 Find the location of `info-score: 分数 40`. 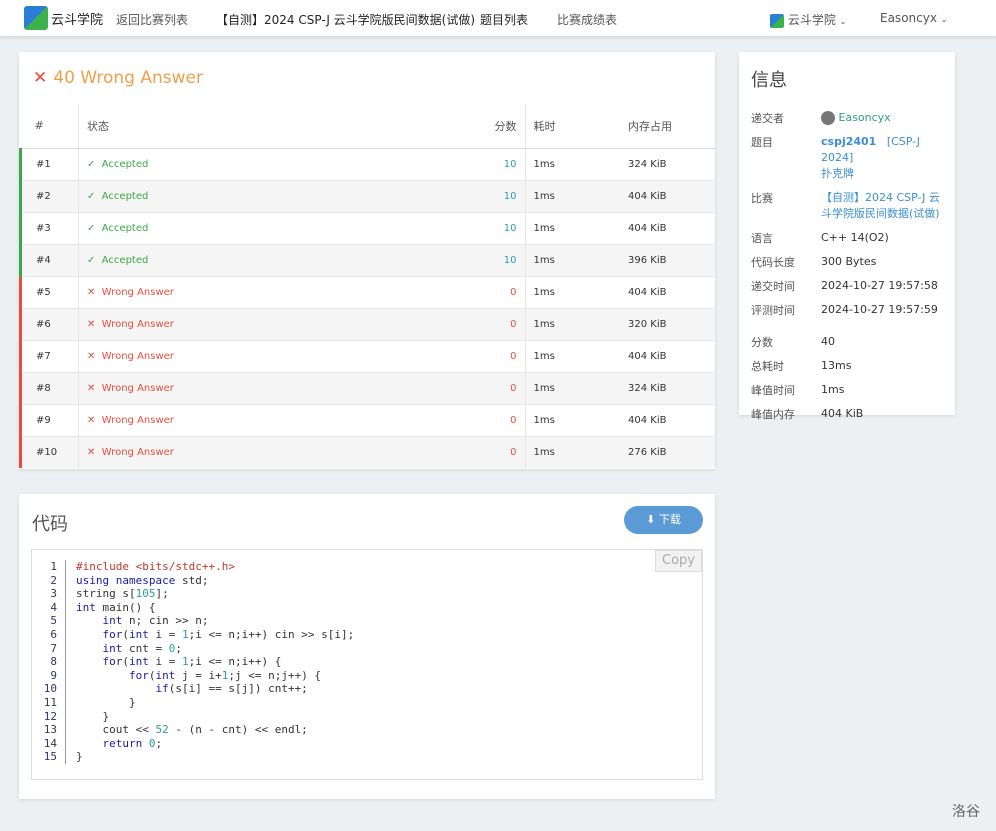

info-score: 分数 40 is located at coordinates (847, 342).